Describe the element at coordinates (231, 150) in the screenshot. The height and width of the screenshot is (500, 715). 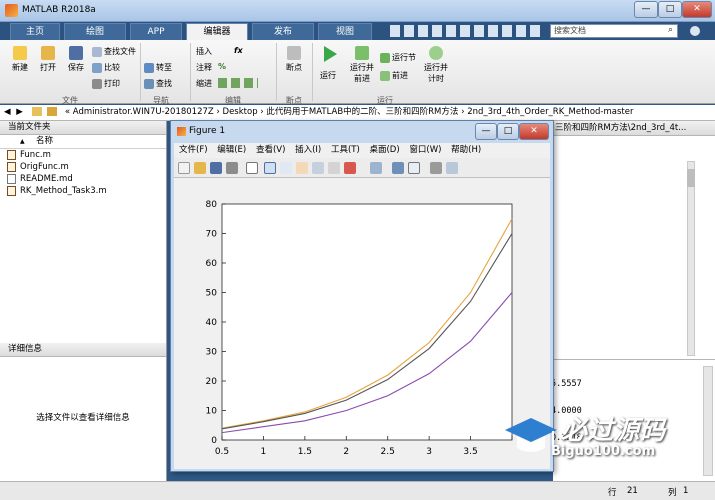
I see `menu-edit: 编辑(E)` at that location.